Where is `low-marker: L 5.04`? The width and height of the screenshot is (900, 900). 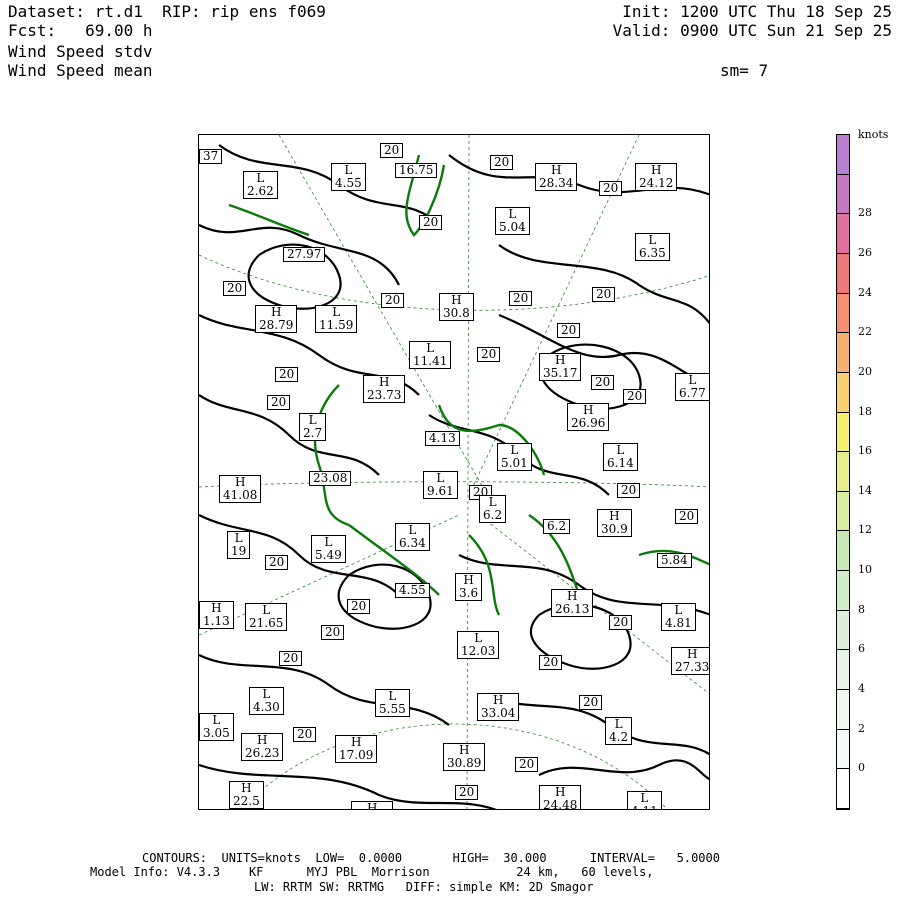
low-marker: L 5.04 is located at coordinates (512, 221).